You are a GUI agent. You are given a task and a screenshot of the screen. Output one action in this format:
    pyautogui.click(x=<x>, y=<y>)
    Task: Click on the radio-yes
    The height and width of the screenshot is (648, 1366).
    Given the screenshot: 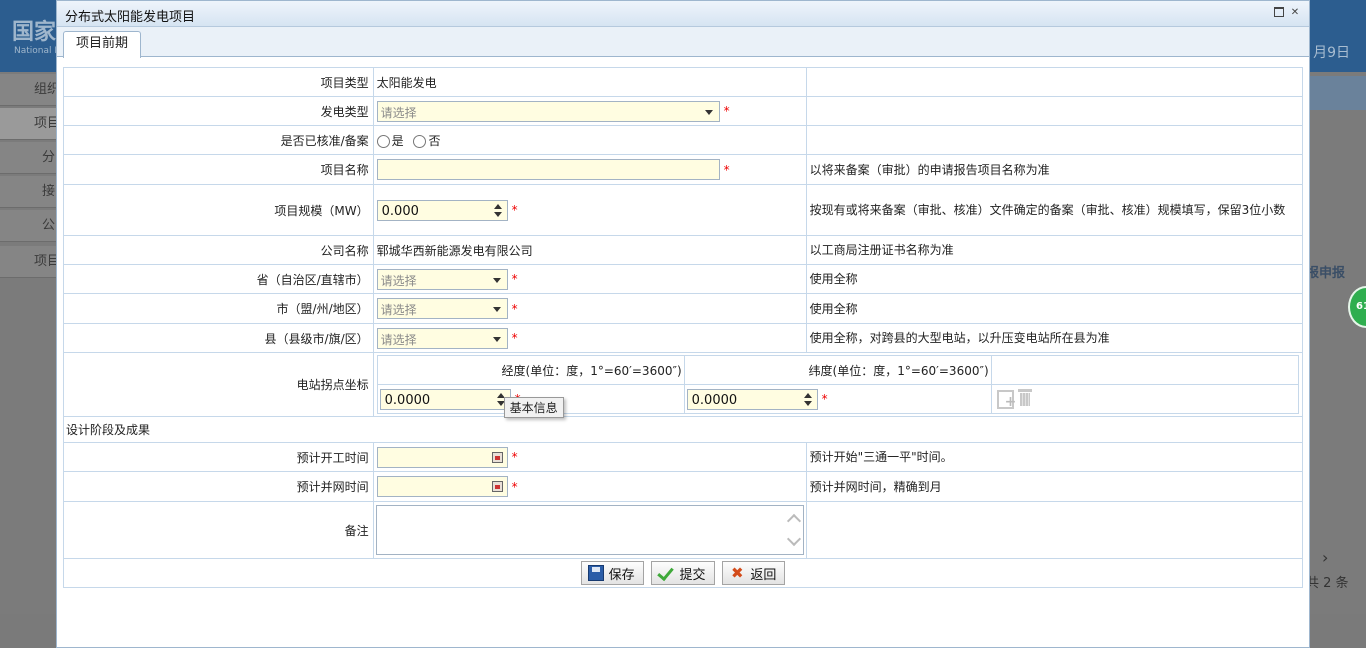 What is the action you would take?
    pyautogui.click(x=383, y=141)
    